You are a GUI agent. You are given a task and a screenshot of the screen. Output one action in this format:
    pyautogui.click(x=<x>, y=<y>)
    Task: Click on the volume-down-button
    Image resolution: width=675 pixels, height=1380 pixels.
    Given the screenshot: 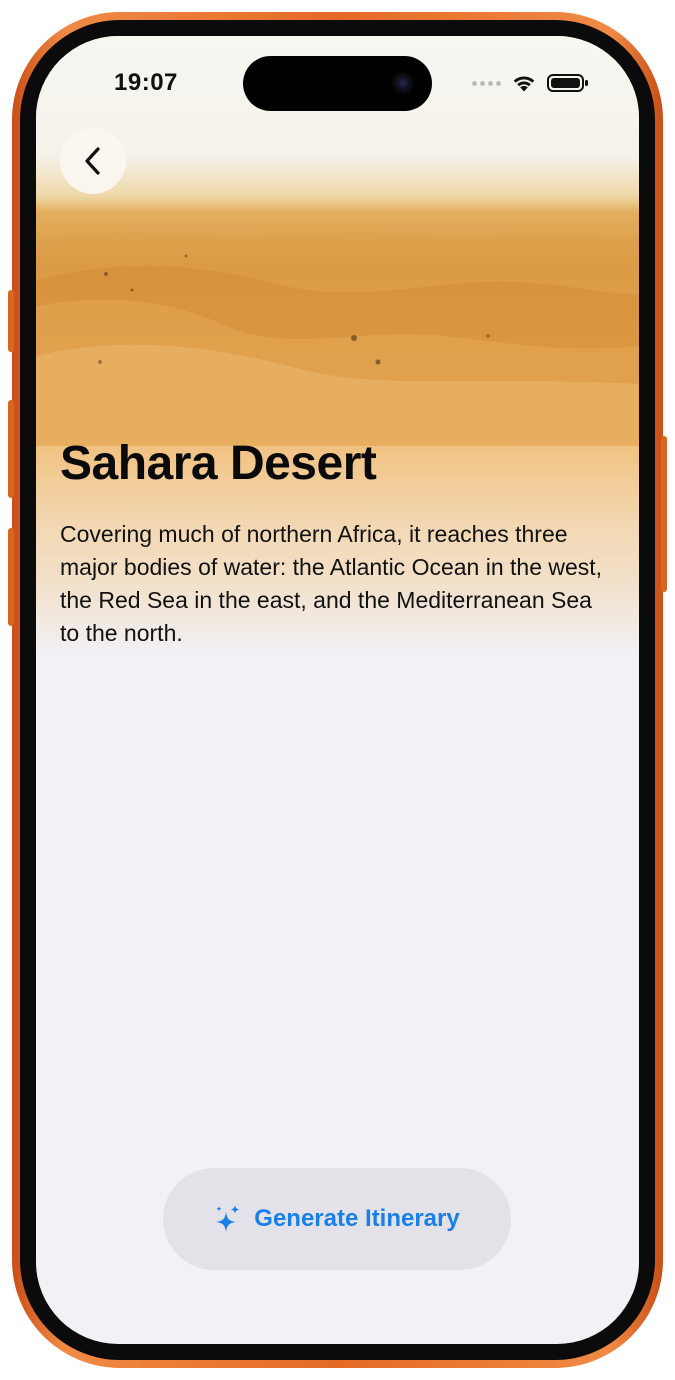 What is the action you would take?
    pyautogui.click(x=11, y=577)
    